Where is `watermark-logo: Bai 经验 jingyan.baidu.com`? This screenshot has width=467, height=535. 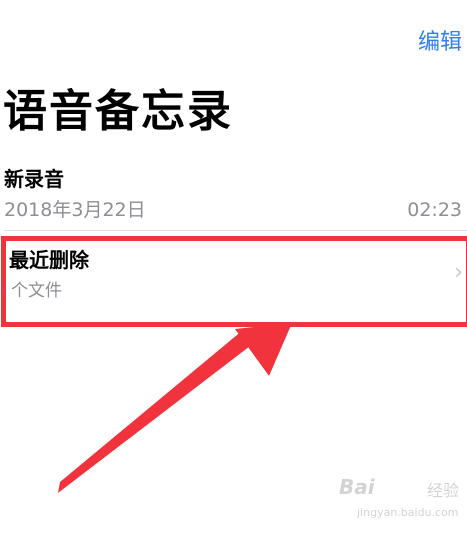
watermark-logo: Bai 经验 jingyan.baidu.com is located at coordinates (399, 497).